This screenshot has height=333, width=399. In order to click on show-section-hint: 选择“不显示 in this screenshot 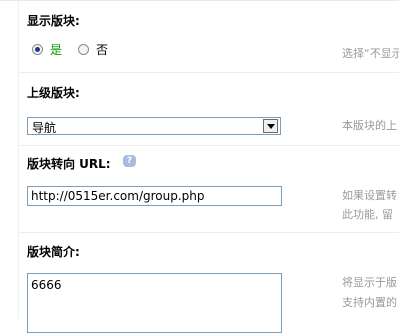, I will do `click(370, 53)`.